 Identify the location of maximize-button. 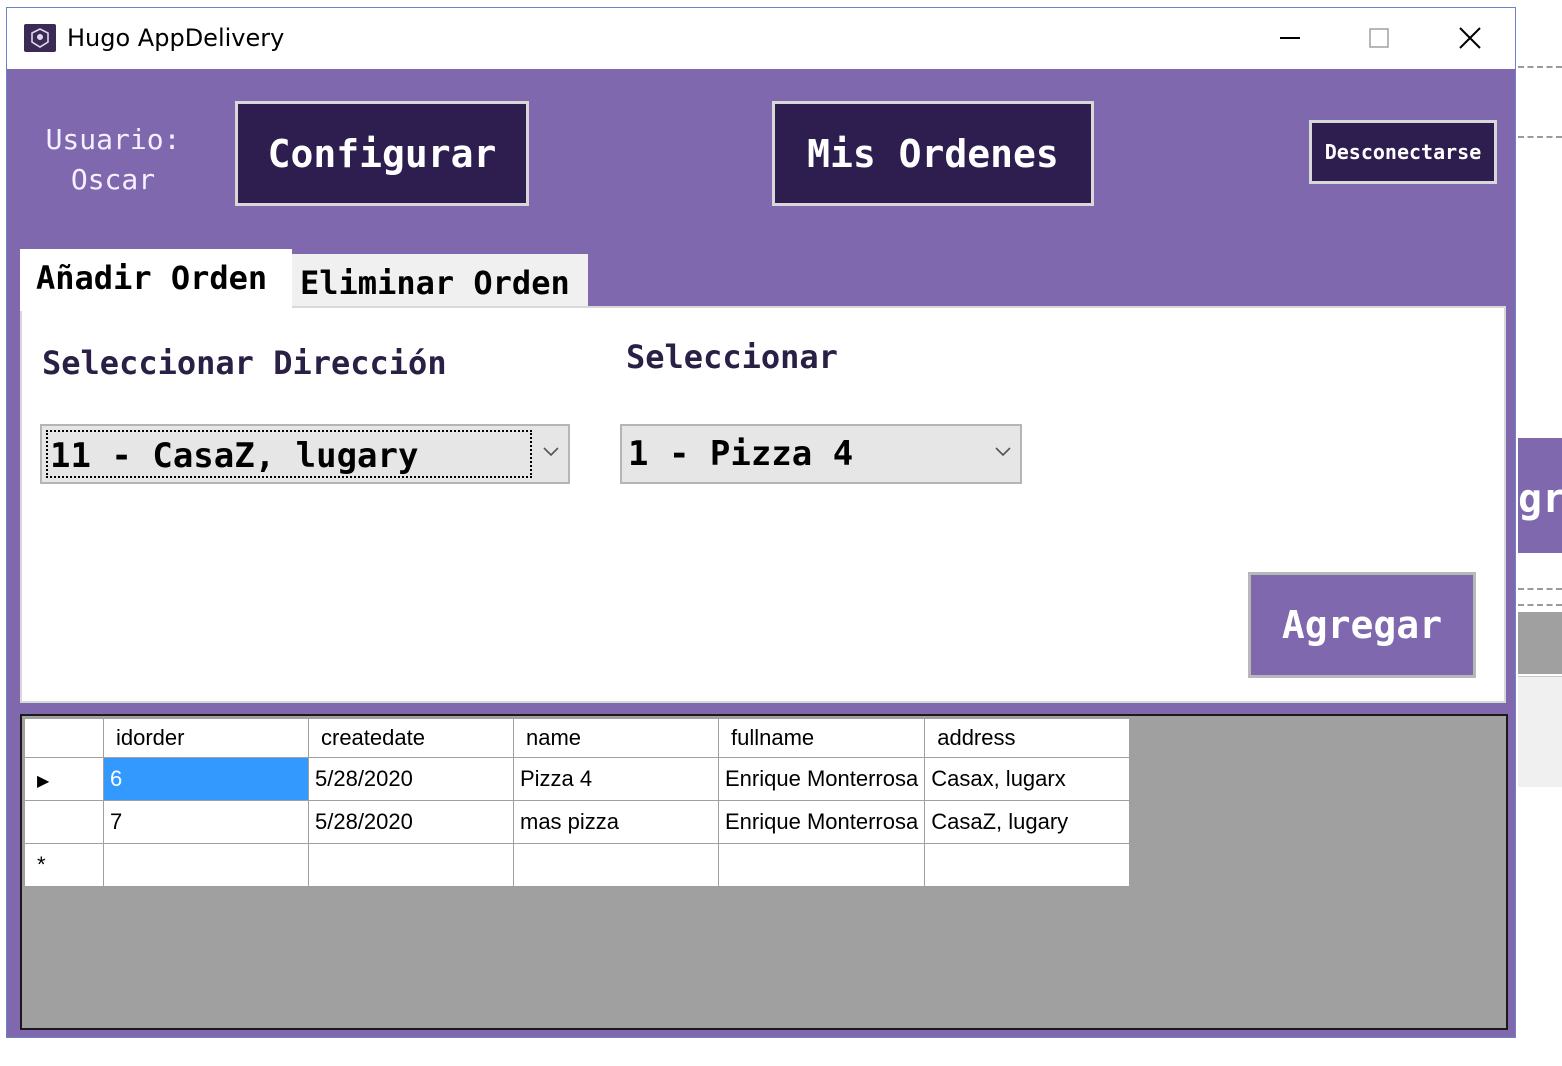
(1379, 38).